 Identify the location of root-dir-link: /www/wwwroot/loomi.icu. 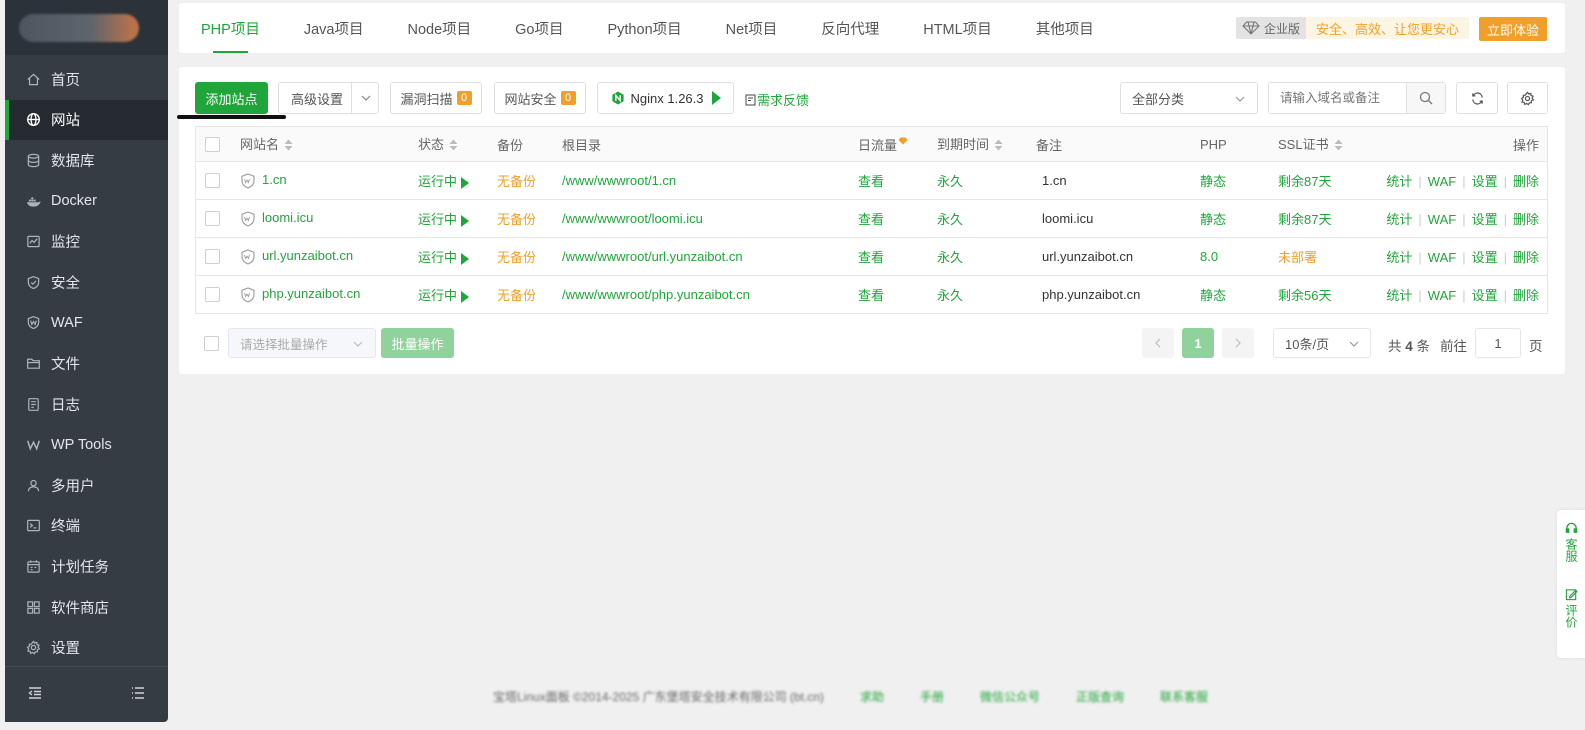
(632, 218).